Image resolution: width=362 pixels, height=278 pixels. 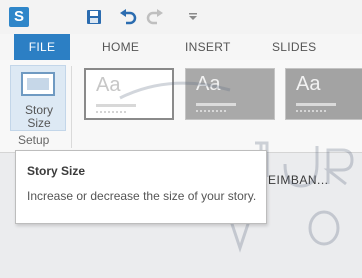 What do you see at coordinates (128, 17) in the screenshot?
I see `undo-icon` at bounding box center [128, 17].